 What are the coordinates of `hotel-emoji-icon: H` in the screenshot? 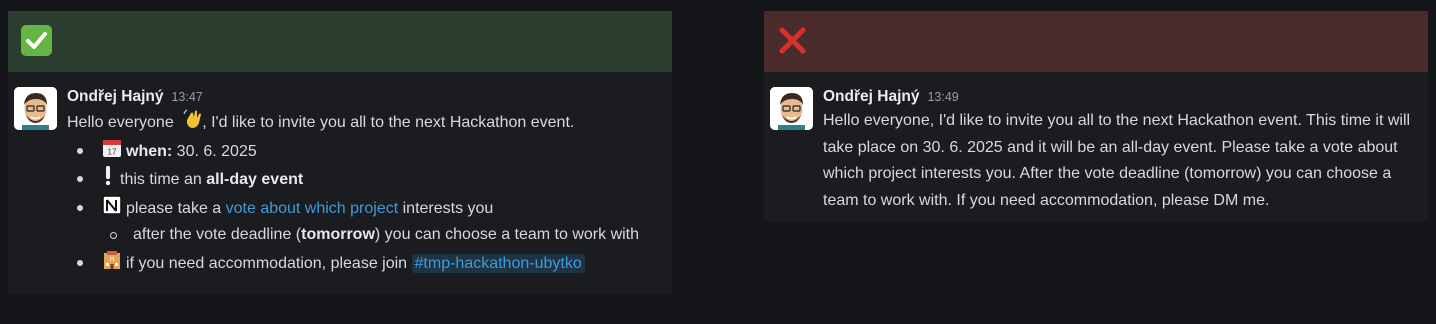 It's located at (111, 259).